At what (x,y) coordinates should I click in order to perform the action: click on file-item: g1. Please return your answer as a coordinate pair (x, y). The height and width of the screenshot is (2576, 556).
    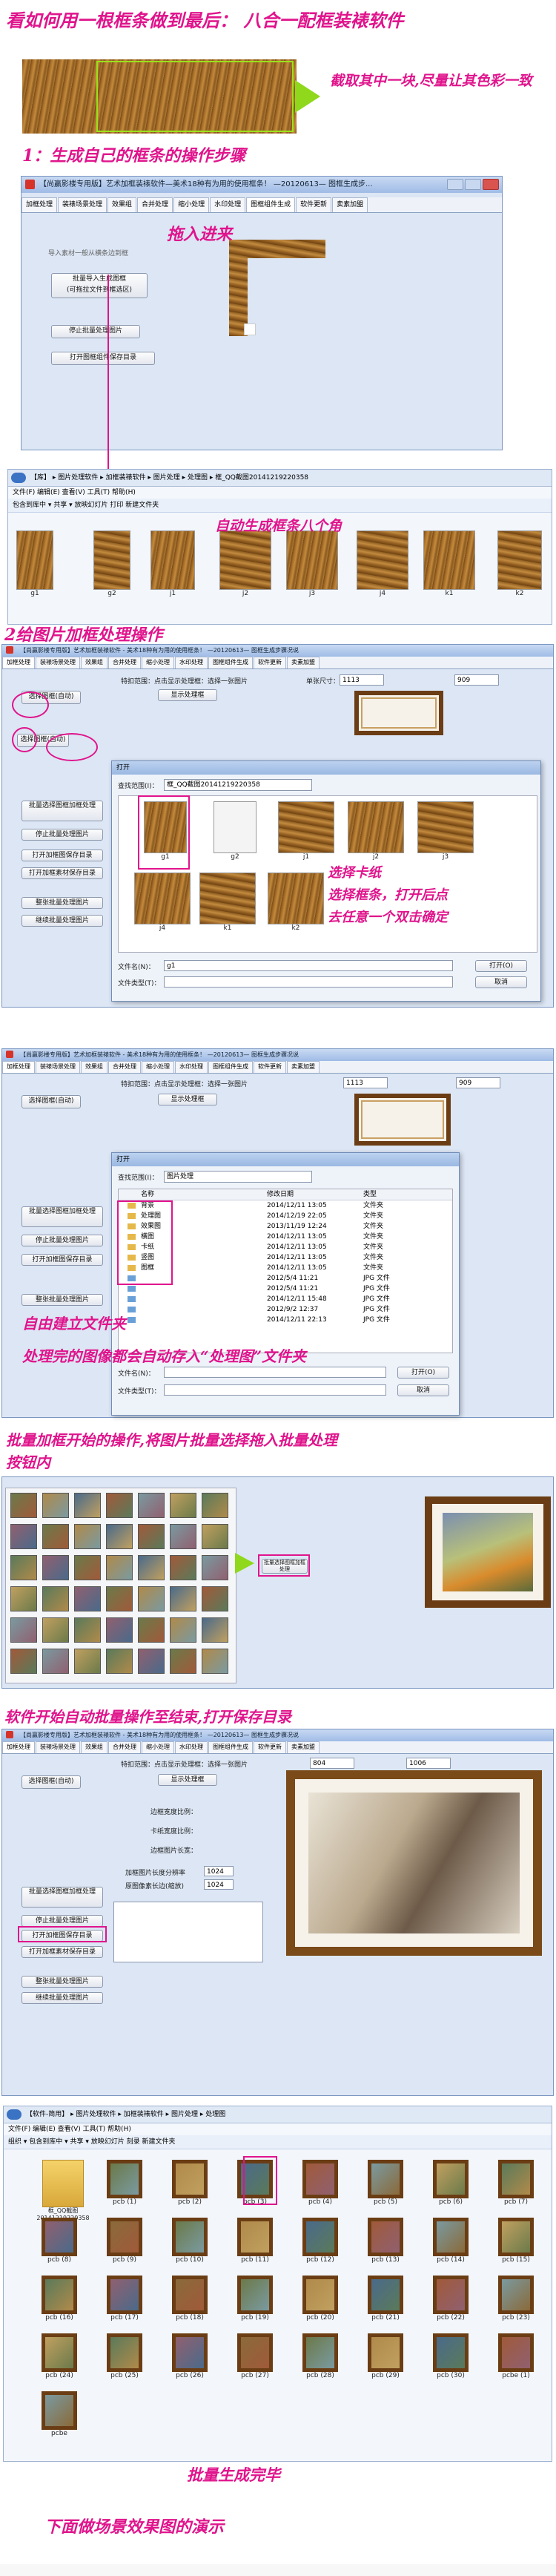
    Looking at the image, I should click on (35, 563).